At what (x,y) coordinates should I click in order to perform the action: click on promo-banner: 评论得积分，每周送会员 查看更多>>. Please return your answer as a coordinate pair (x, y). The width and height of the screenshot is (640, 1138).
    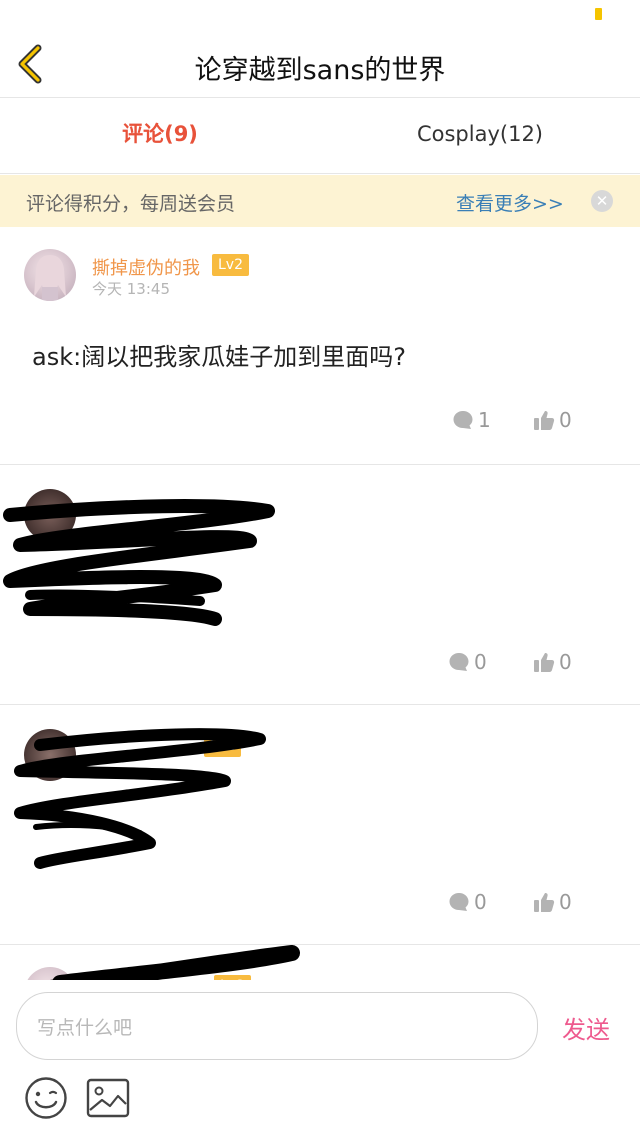
    Looking at the image, I should click on (320, 201).